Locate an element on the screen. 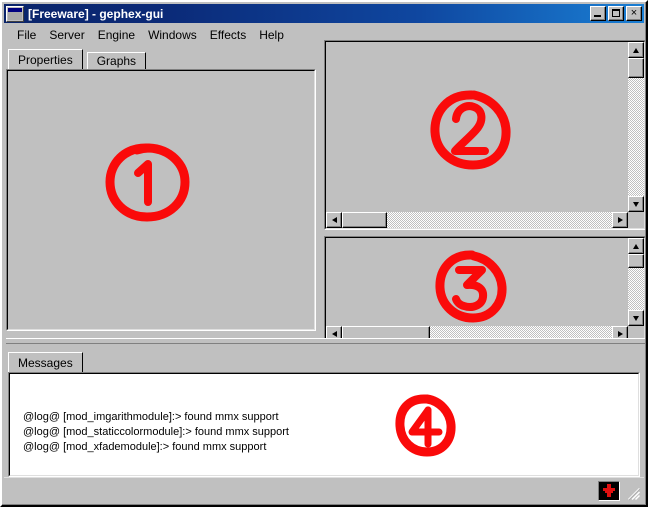 The height and width of the screenshot is (507, 648). status-bar is located at coordinates (324, 490).